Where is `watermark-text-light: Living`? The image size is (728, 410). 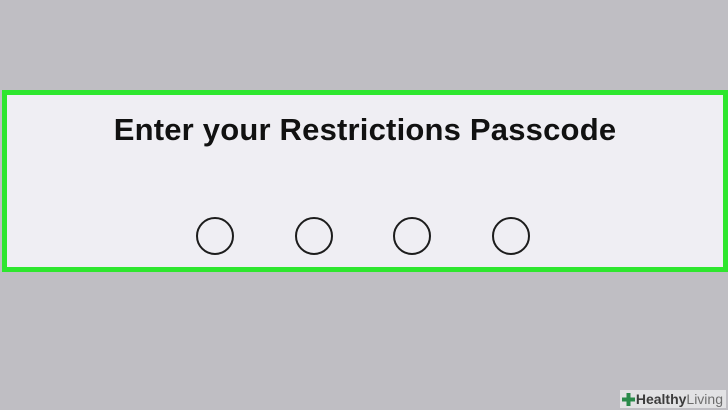
watermark-text-light: Living is located at coordinates (704, 399).